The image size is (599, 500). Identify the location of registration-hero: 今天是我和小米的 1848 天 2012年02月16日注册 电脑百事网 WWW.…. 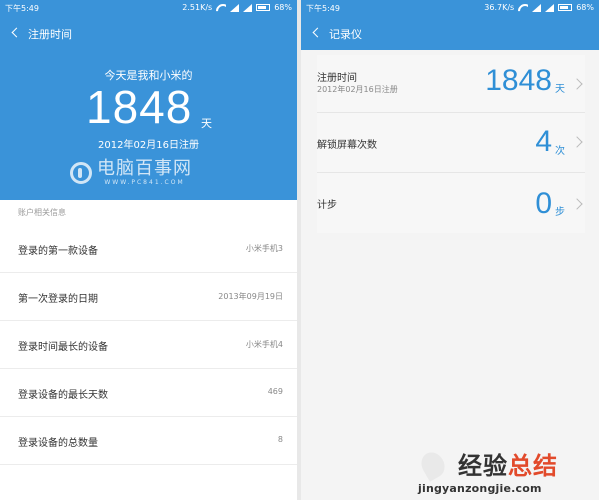
(148, 125).